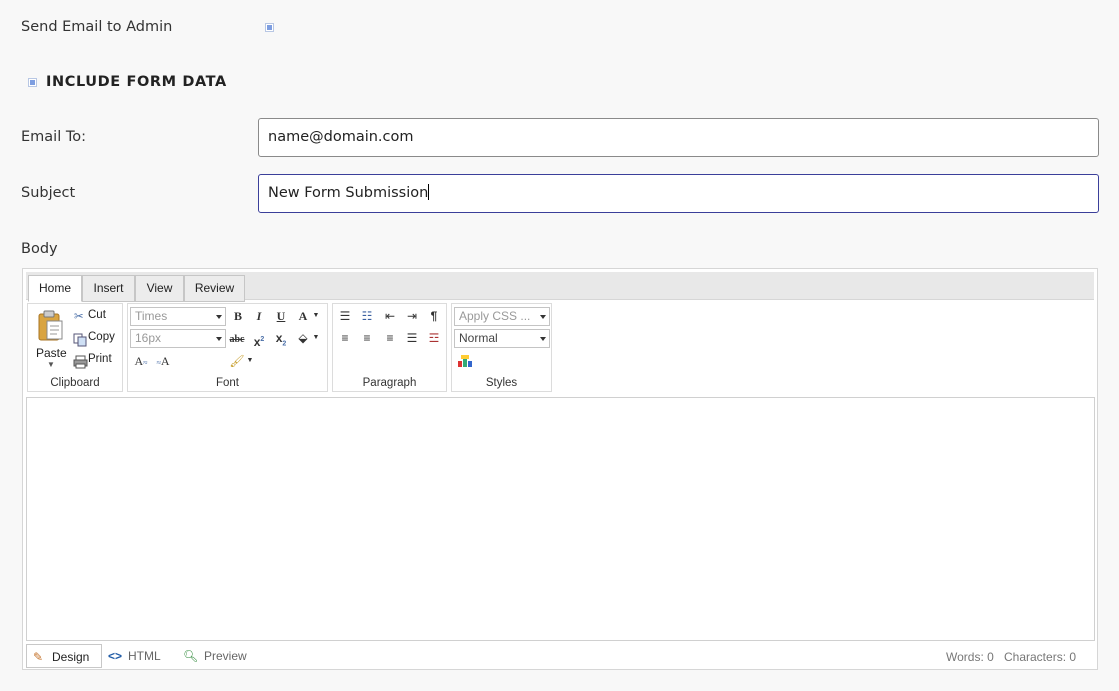  What do you see at coordinates (51, 353) in the screenshot?
I see `paste-label: Paste` at bounding box center [51, 353].